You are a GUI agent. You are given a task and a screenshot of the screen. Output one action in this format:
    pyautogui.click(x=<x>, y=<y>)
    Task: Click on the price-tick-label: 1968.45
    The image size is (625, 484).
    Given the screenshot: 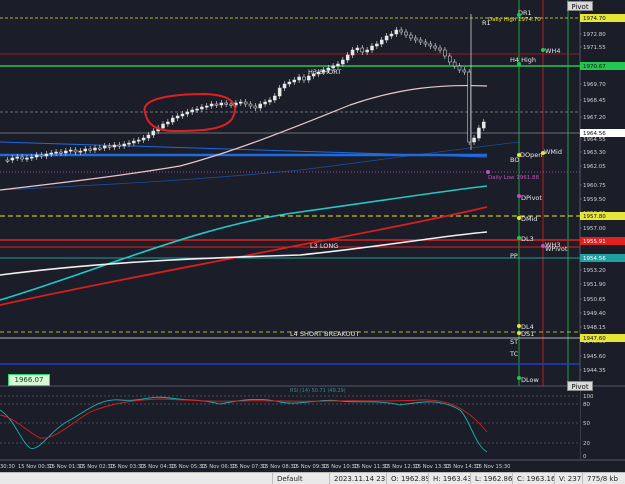 What is the action you would take?
    pyautogui.click(x=594, y=101)
    